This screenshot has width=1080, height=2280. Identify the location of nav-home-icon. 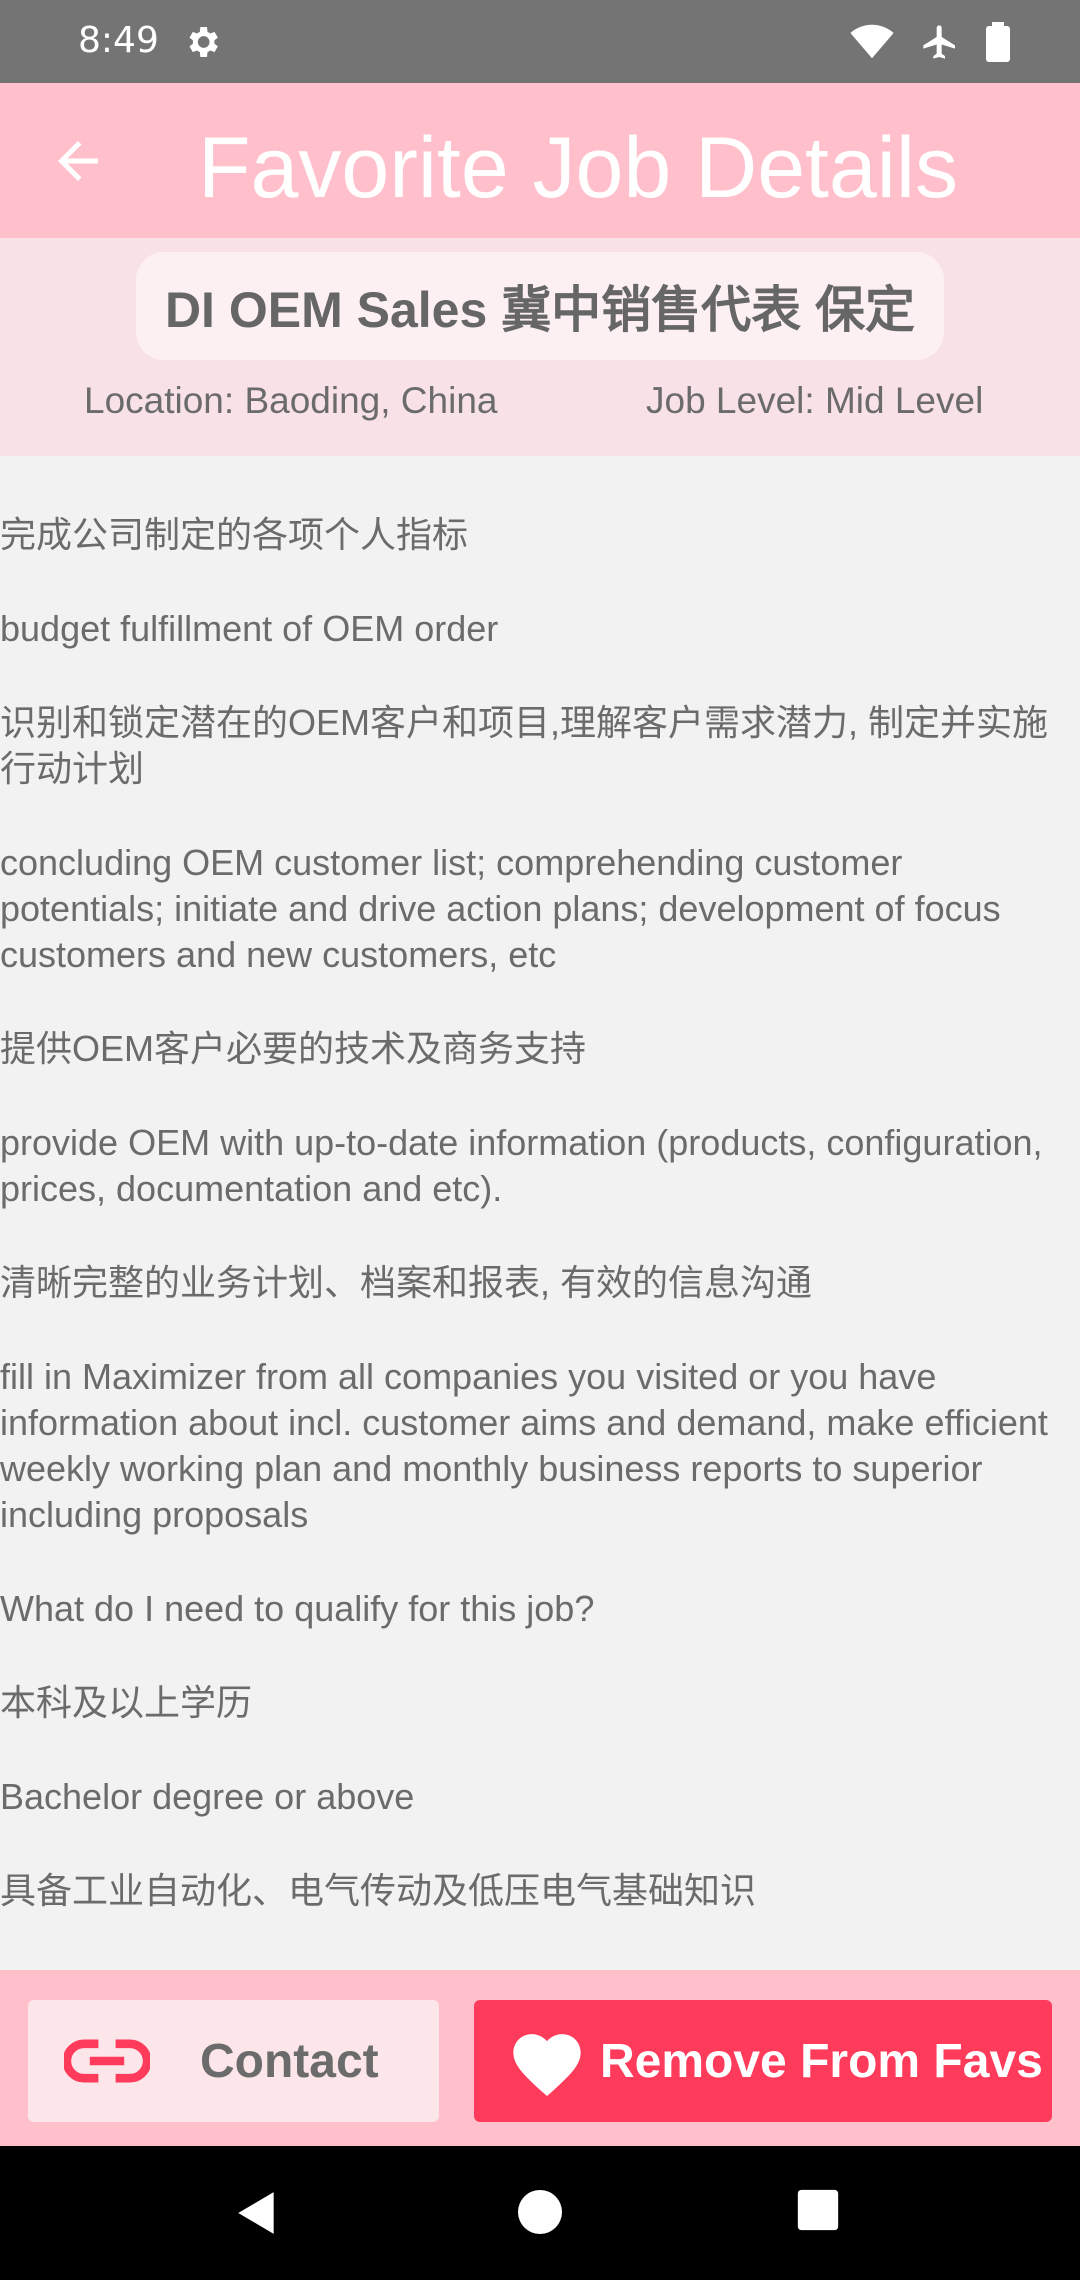
(540, 2212).